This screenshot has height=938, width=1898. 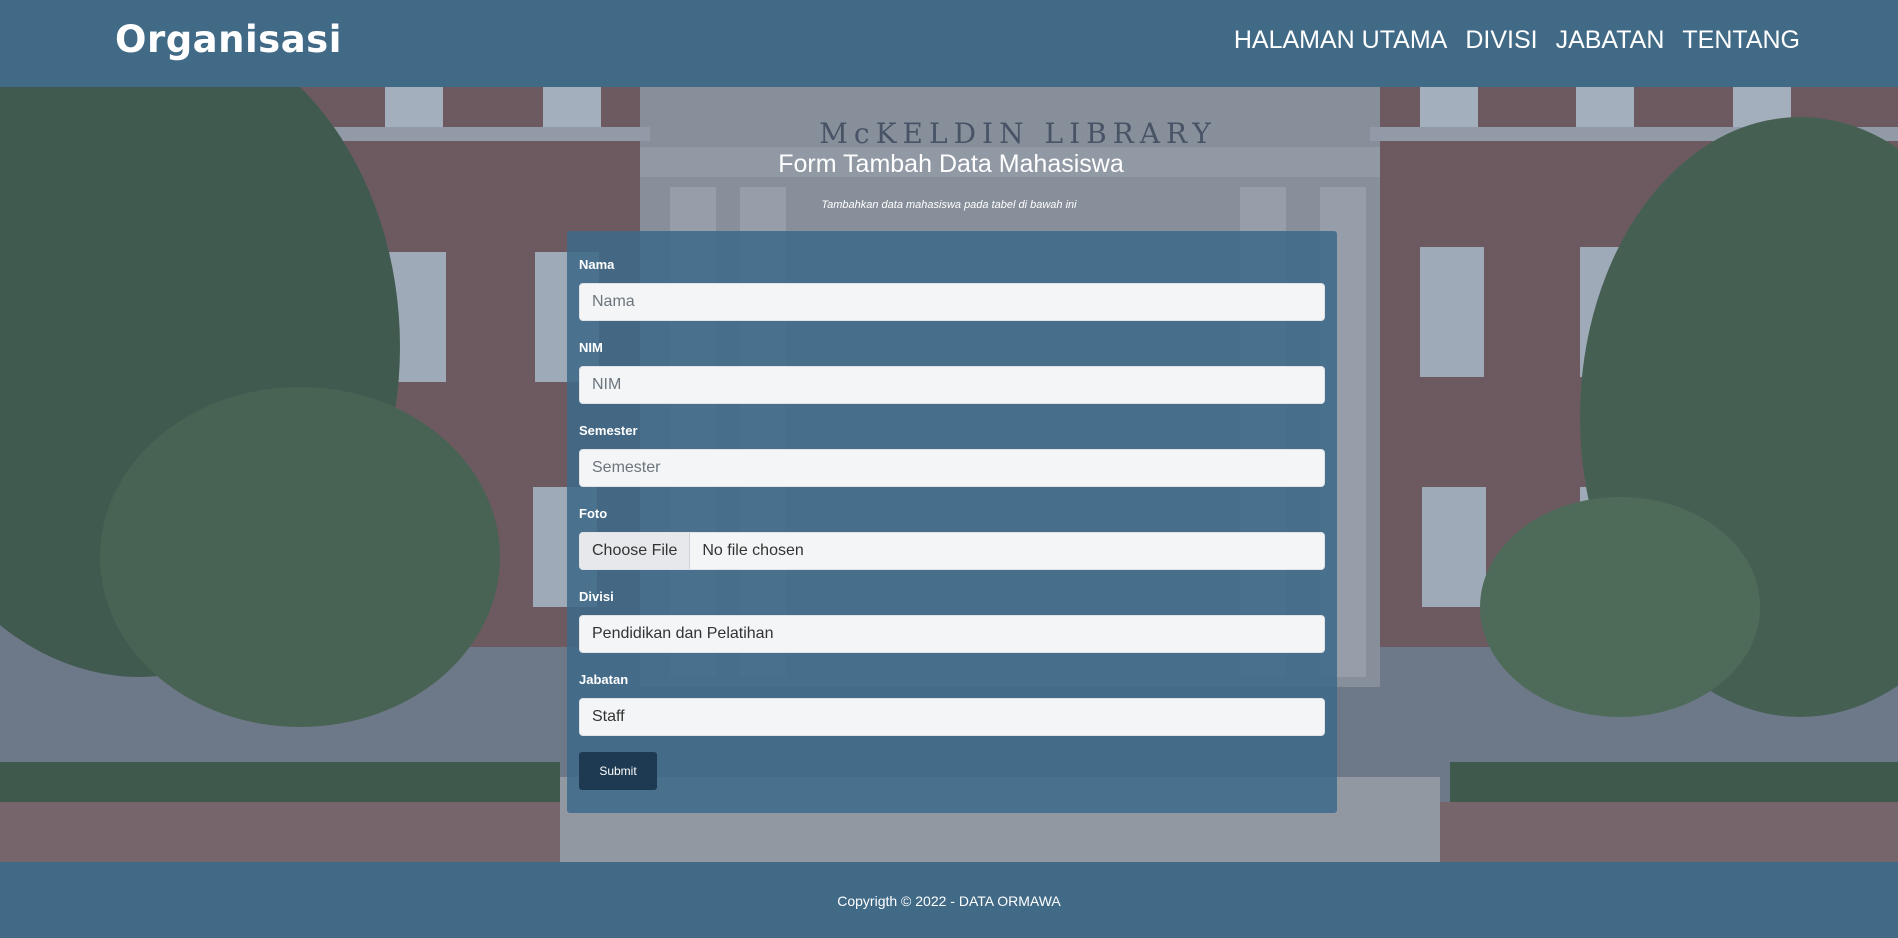 What do you see at coordinates (618, 771) in the screenshot?
I see `submit-button: Submit` at bounding box center [618, 771].